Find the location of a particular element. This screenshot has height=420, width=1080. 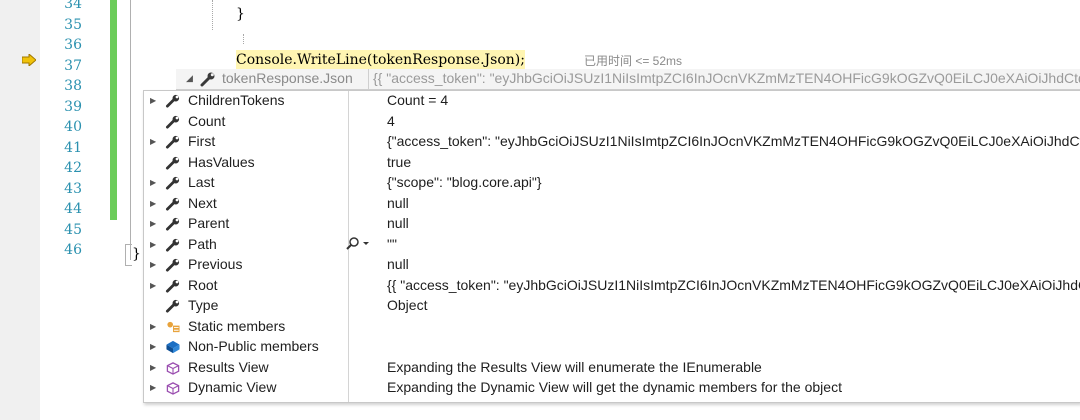

code-line-45: } is located at coordinates (136, 254).